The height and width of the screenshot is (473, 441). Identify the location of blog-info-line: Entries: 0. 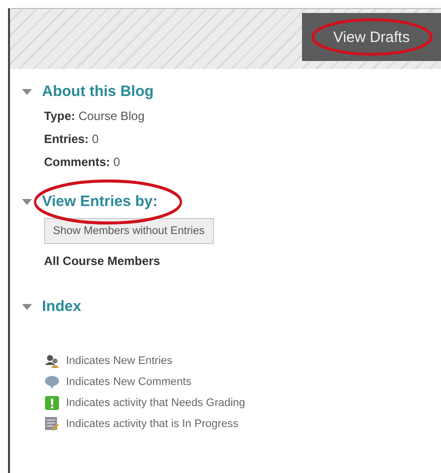
(72, 139).